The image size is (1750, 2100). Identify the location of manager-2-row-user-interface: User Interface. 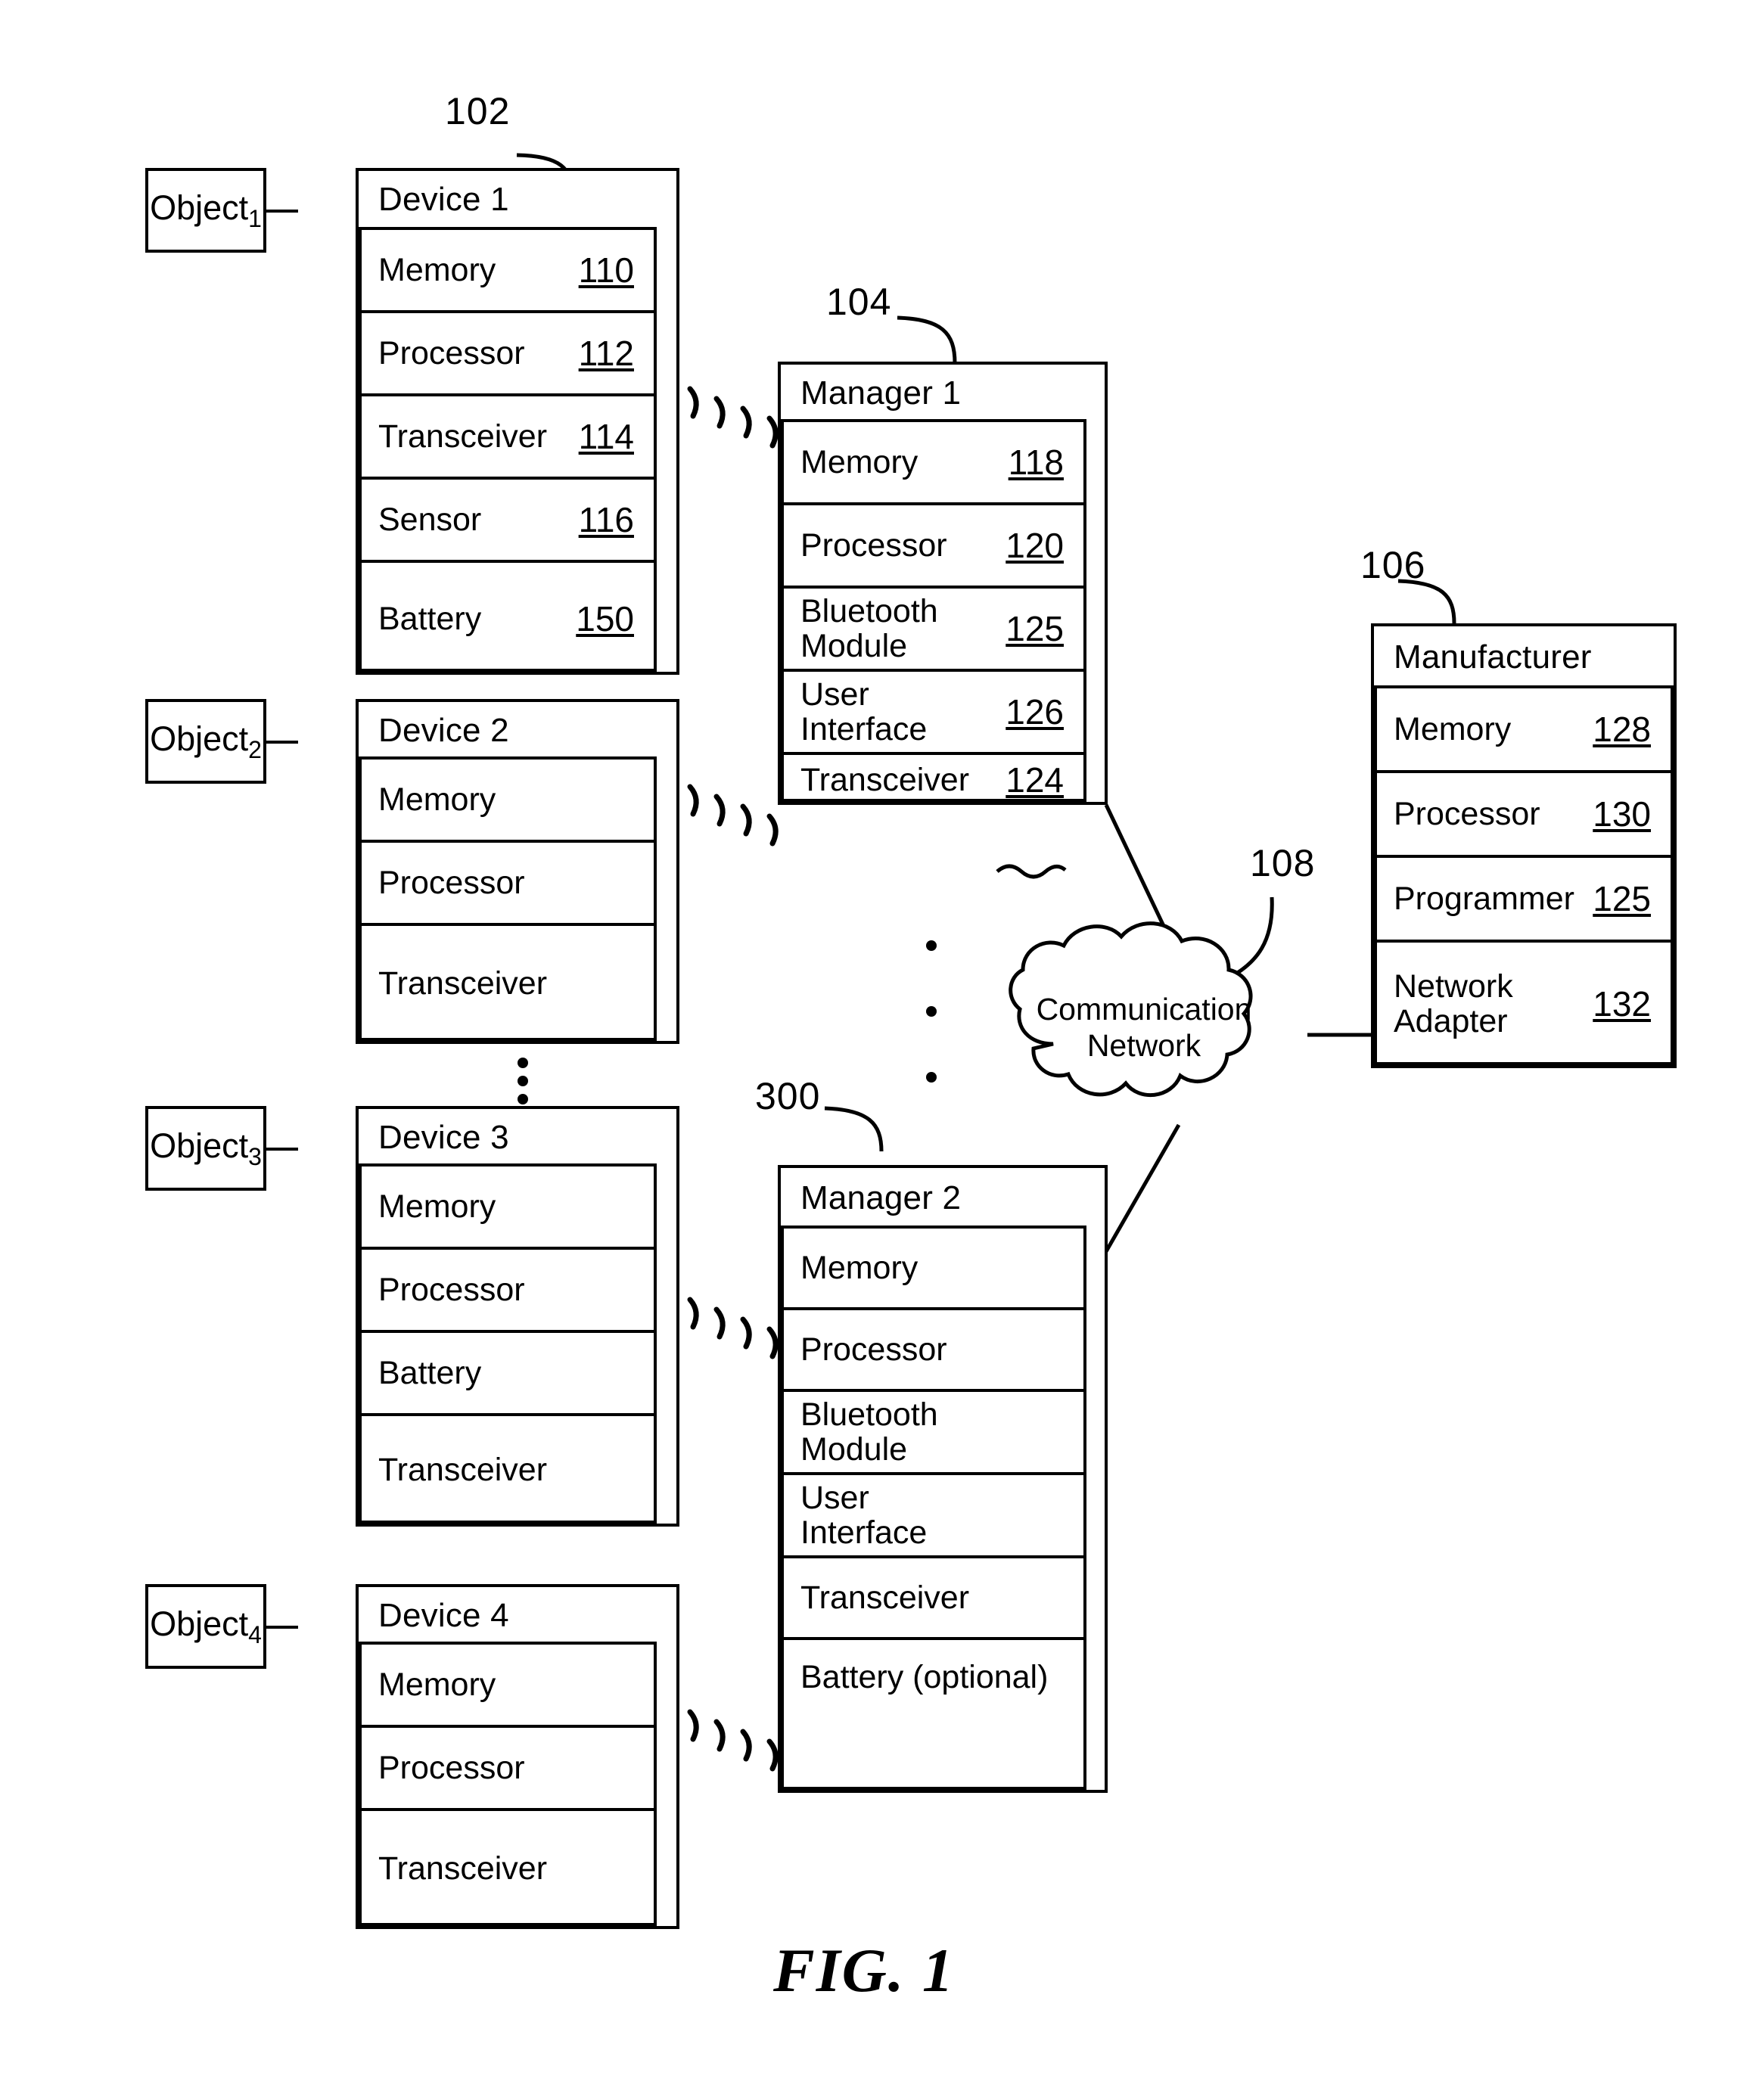
(933, 1516).